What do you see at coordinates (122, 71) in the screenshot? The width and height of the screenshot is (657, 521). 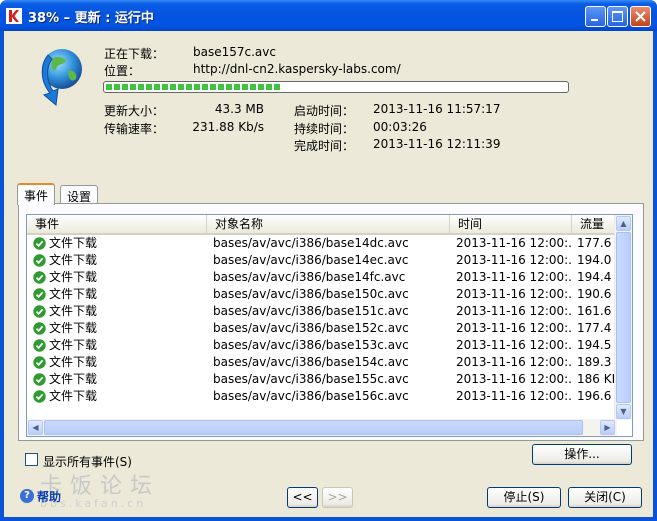 I see `location-label: 位置：` at bounding box center [122, 71].